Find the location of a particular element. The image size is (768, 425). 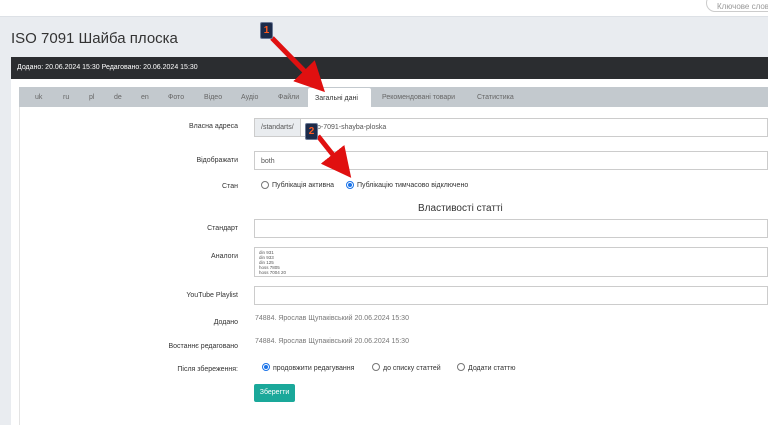

tab-pl: pl is located at coordinates (91, 97).